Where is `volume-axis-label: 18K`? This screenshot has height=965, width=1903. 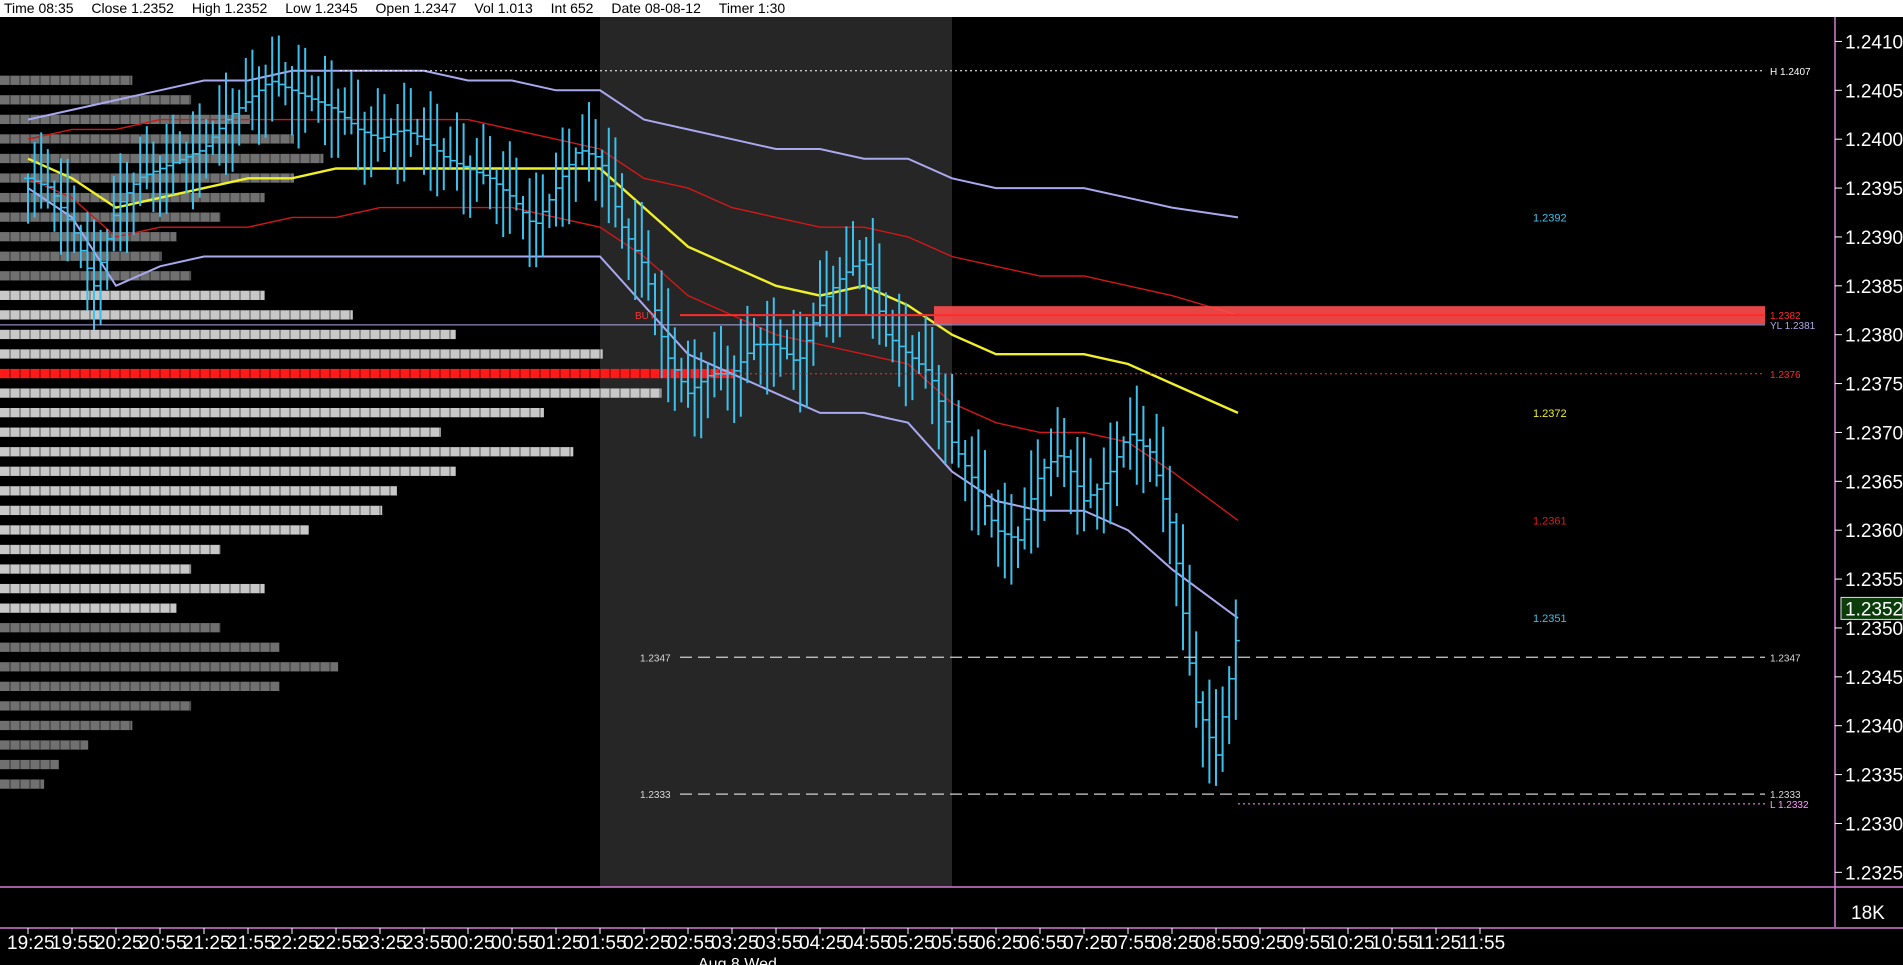
volume-axis-label: 18K is located at coordinates (1868, 913).